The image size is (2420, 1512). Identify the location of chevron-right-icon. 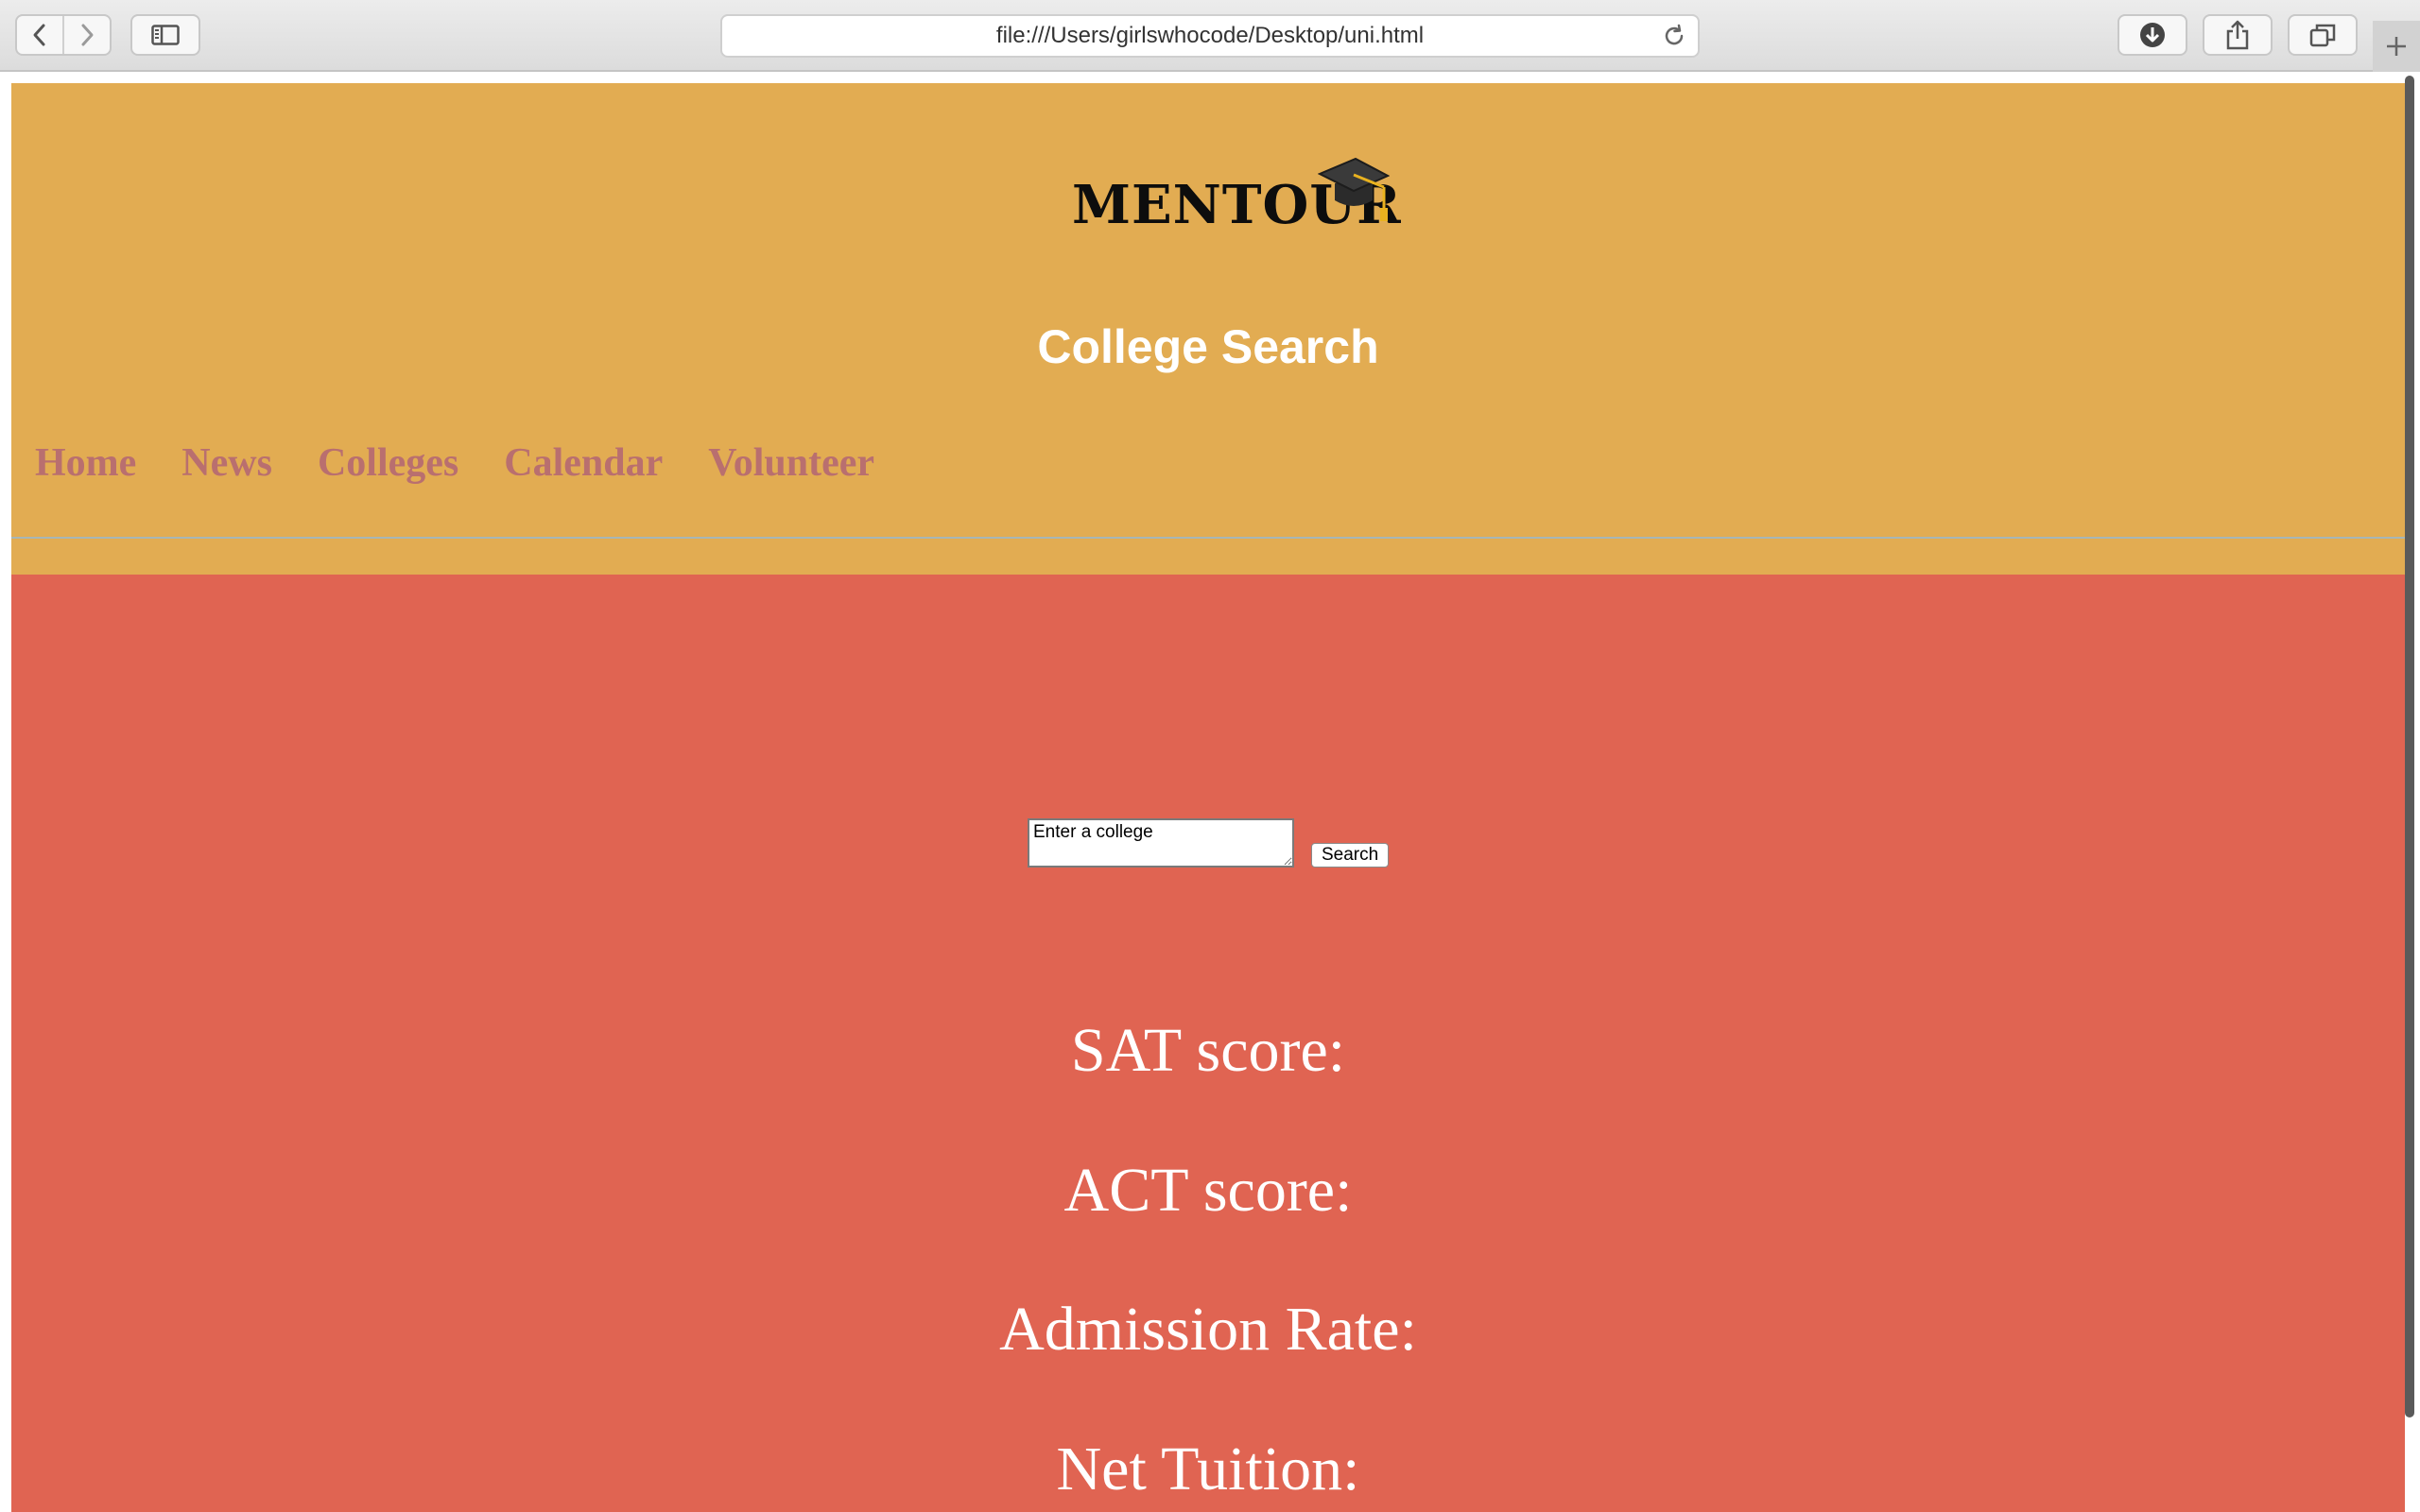
(87, 35).